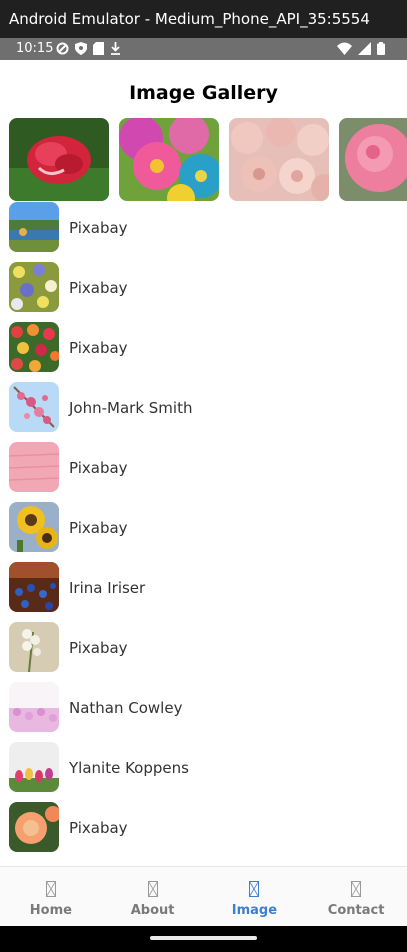 This screenshot has width=407, height=952. Describe the element at coordinates (356, 910) in the screenshot. I see `tab-label: Contact` at that location.